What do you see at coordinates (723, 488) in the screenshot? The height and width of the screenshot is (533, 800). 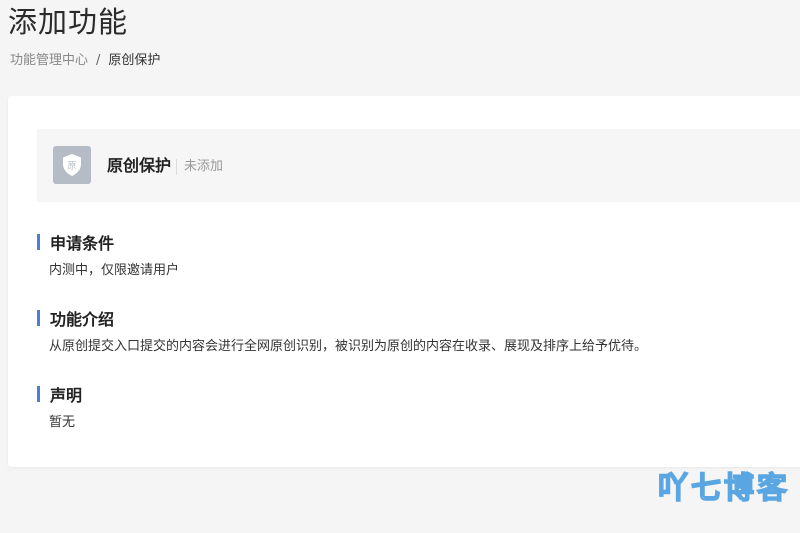 I see `watermark-logo: 吖七博客` at bounding box center [723, 488].